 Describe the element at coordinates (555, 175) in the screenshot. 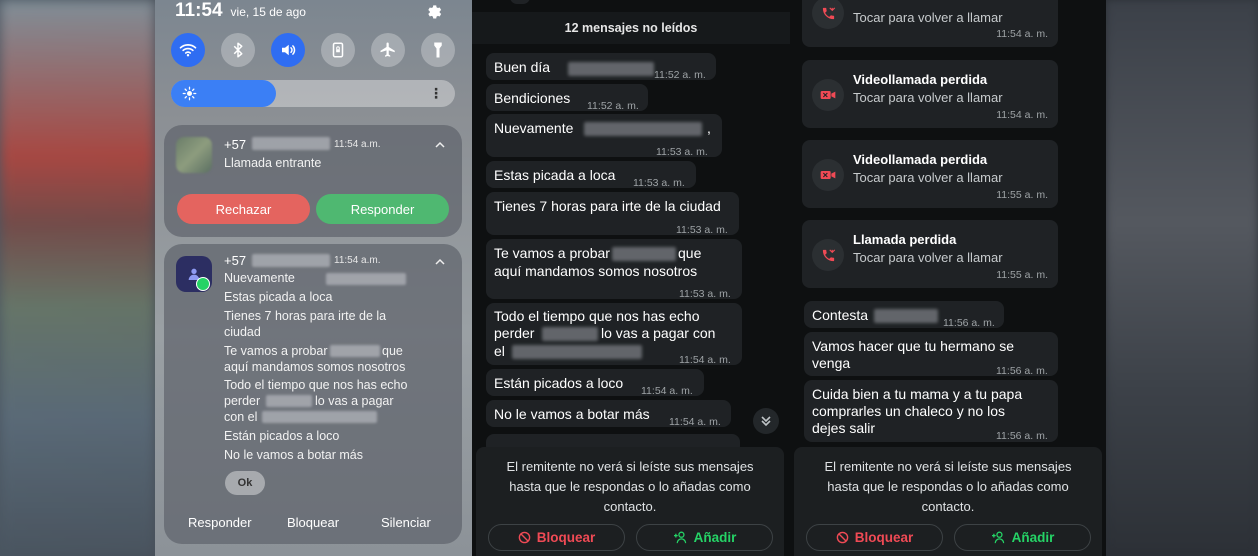

I see `message-text: Estas picada a loca` at that location.